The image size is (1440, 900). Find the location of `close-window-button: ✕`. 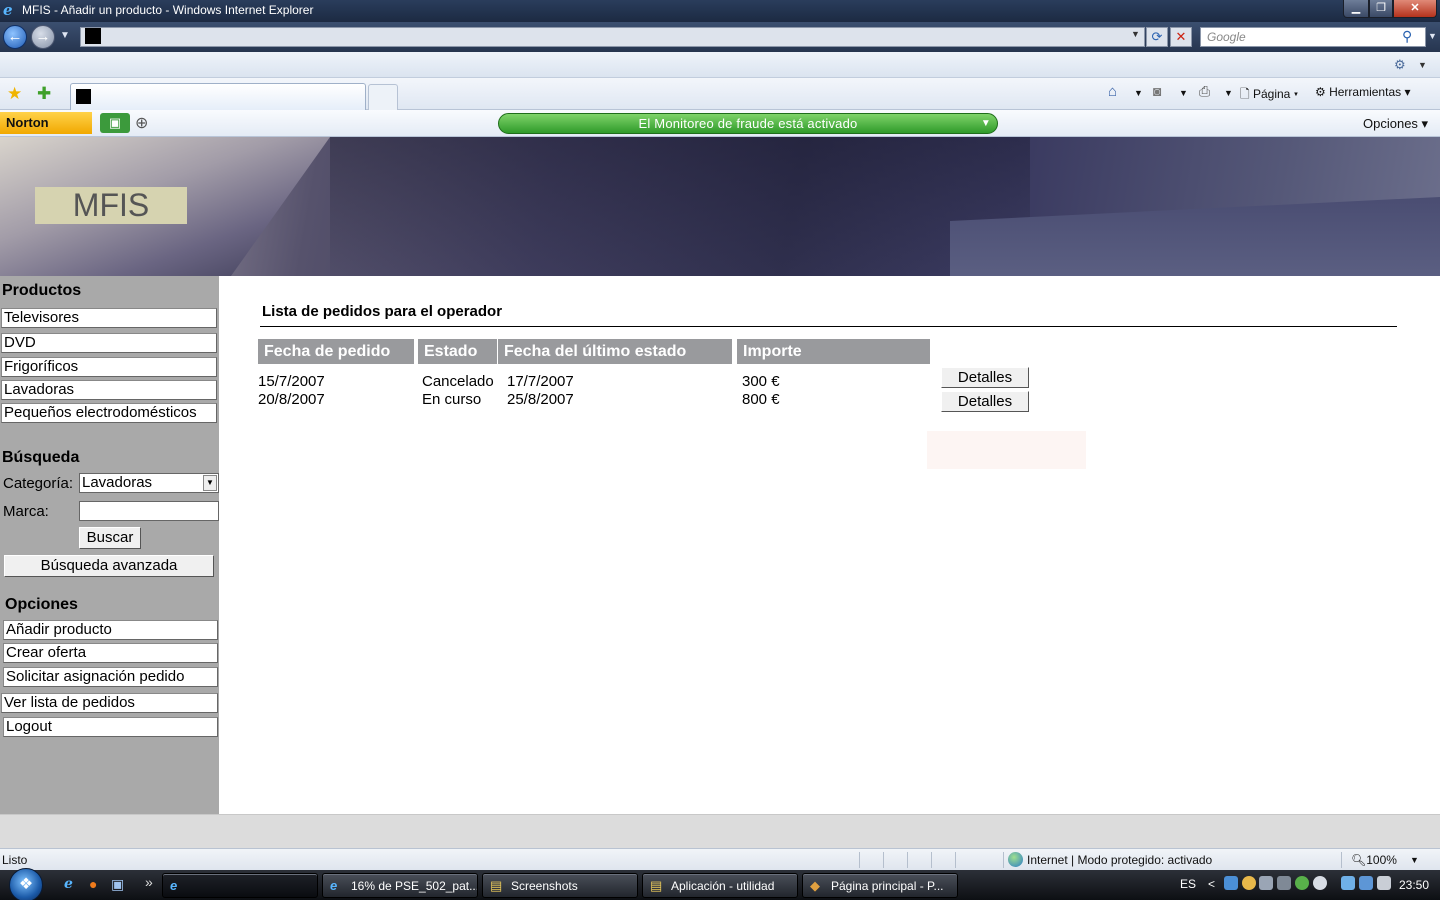

close-window-button: ✕ is located at coordinates (1415, 9).